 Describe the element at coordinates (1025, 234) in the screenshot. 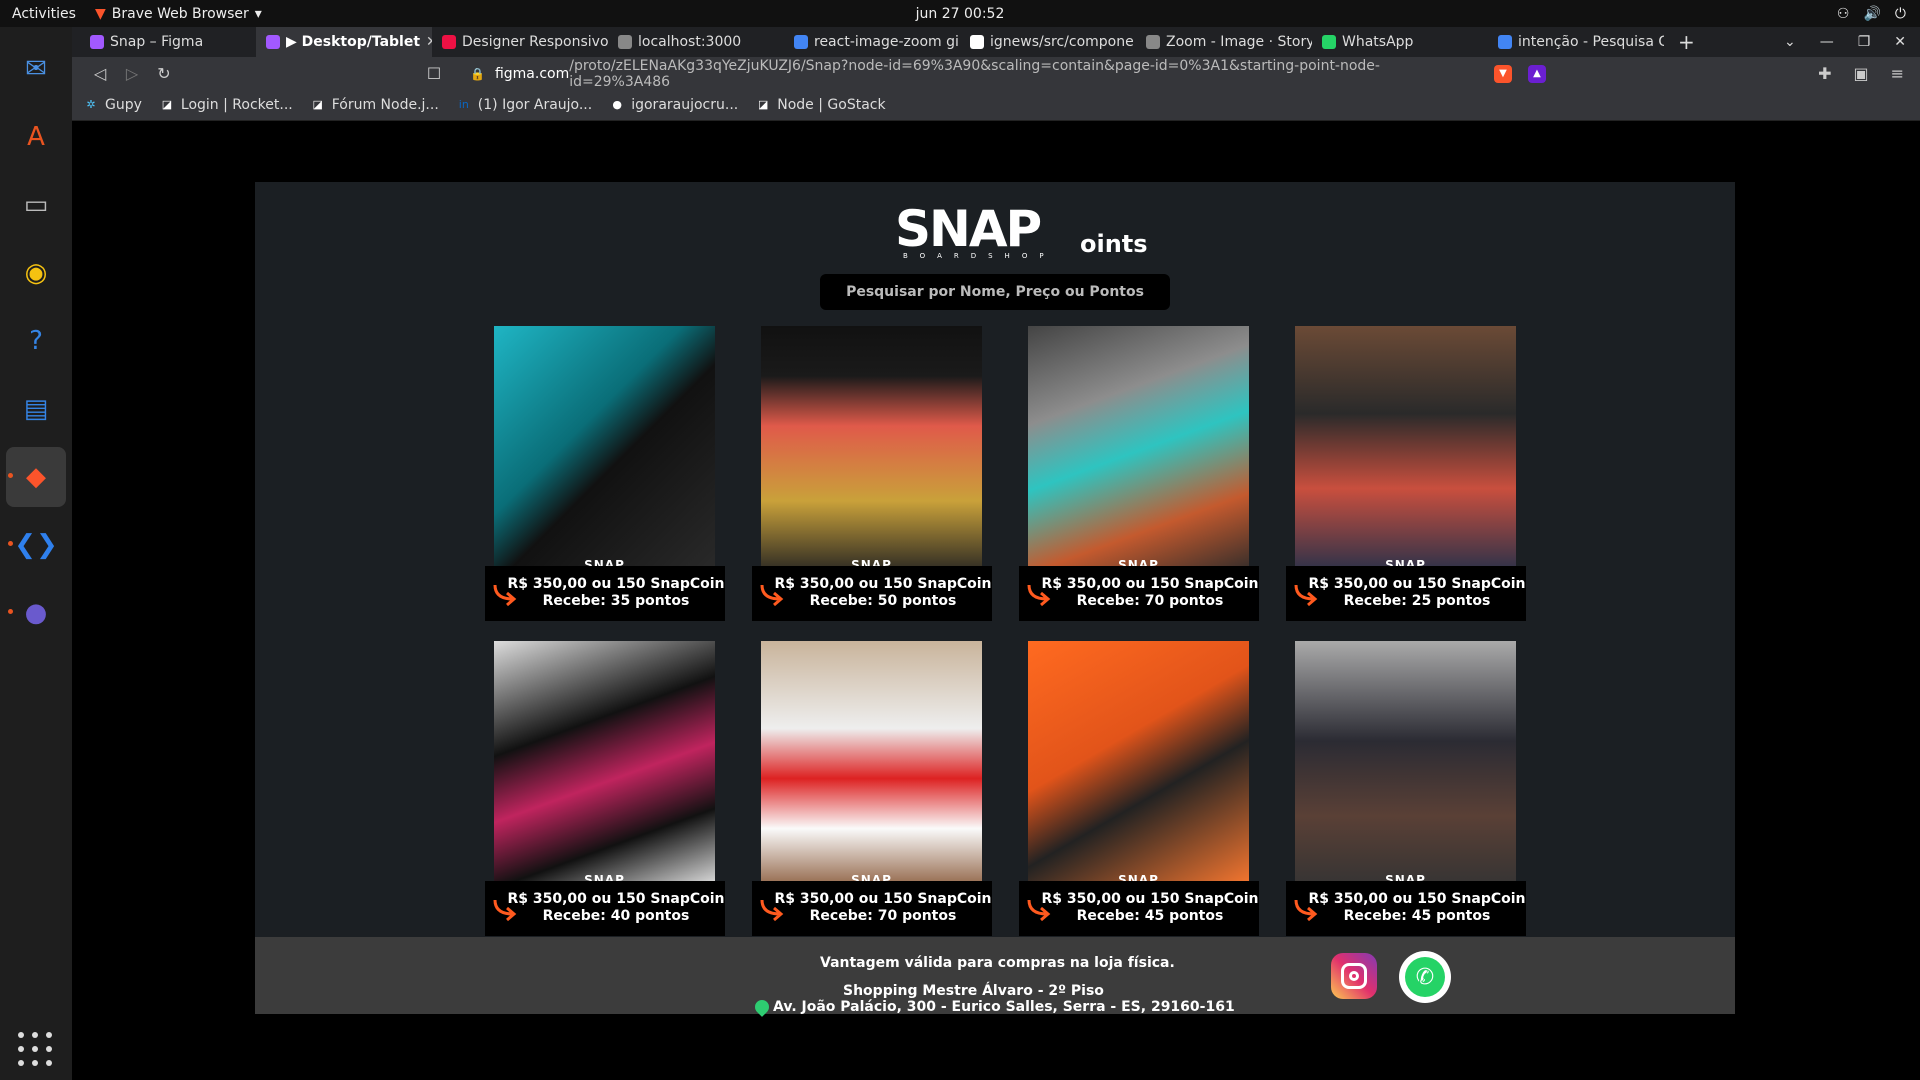

I see `snappoints-logo: SNAP oints BOARDSHOP` at that location.